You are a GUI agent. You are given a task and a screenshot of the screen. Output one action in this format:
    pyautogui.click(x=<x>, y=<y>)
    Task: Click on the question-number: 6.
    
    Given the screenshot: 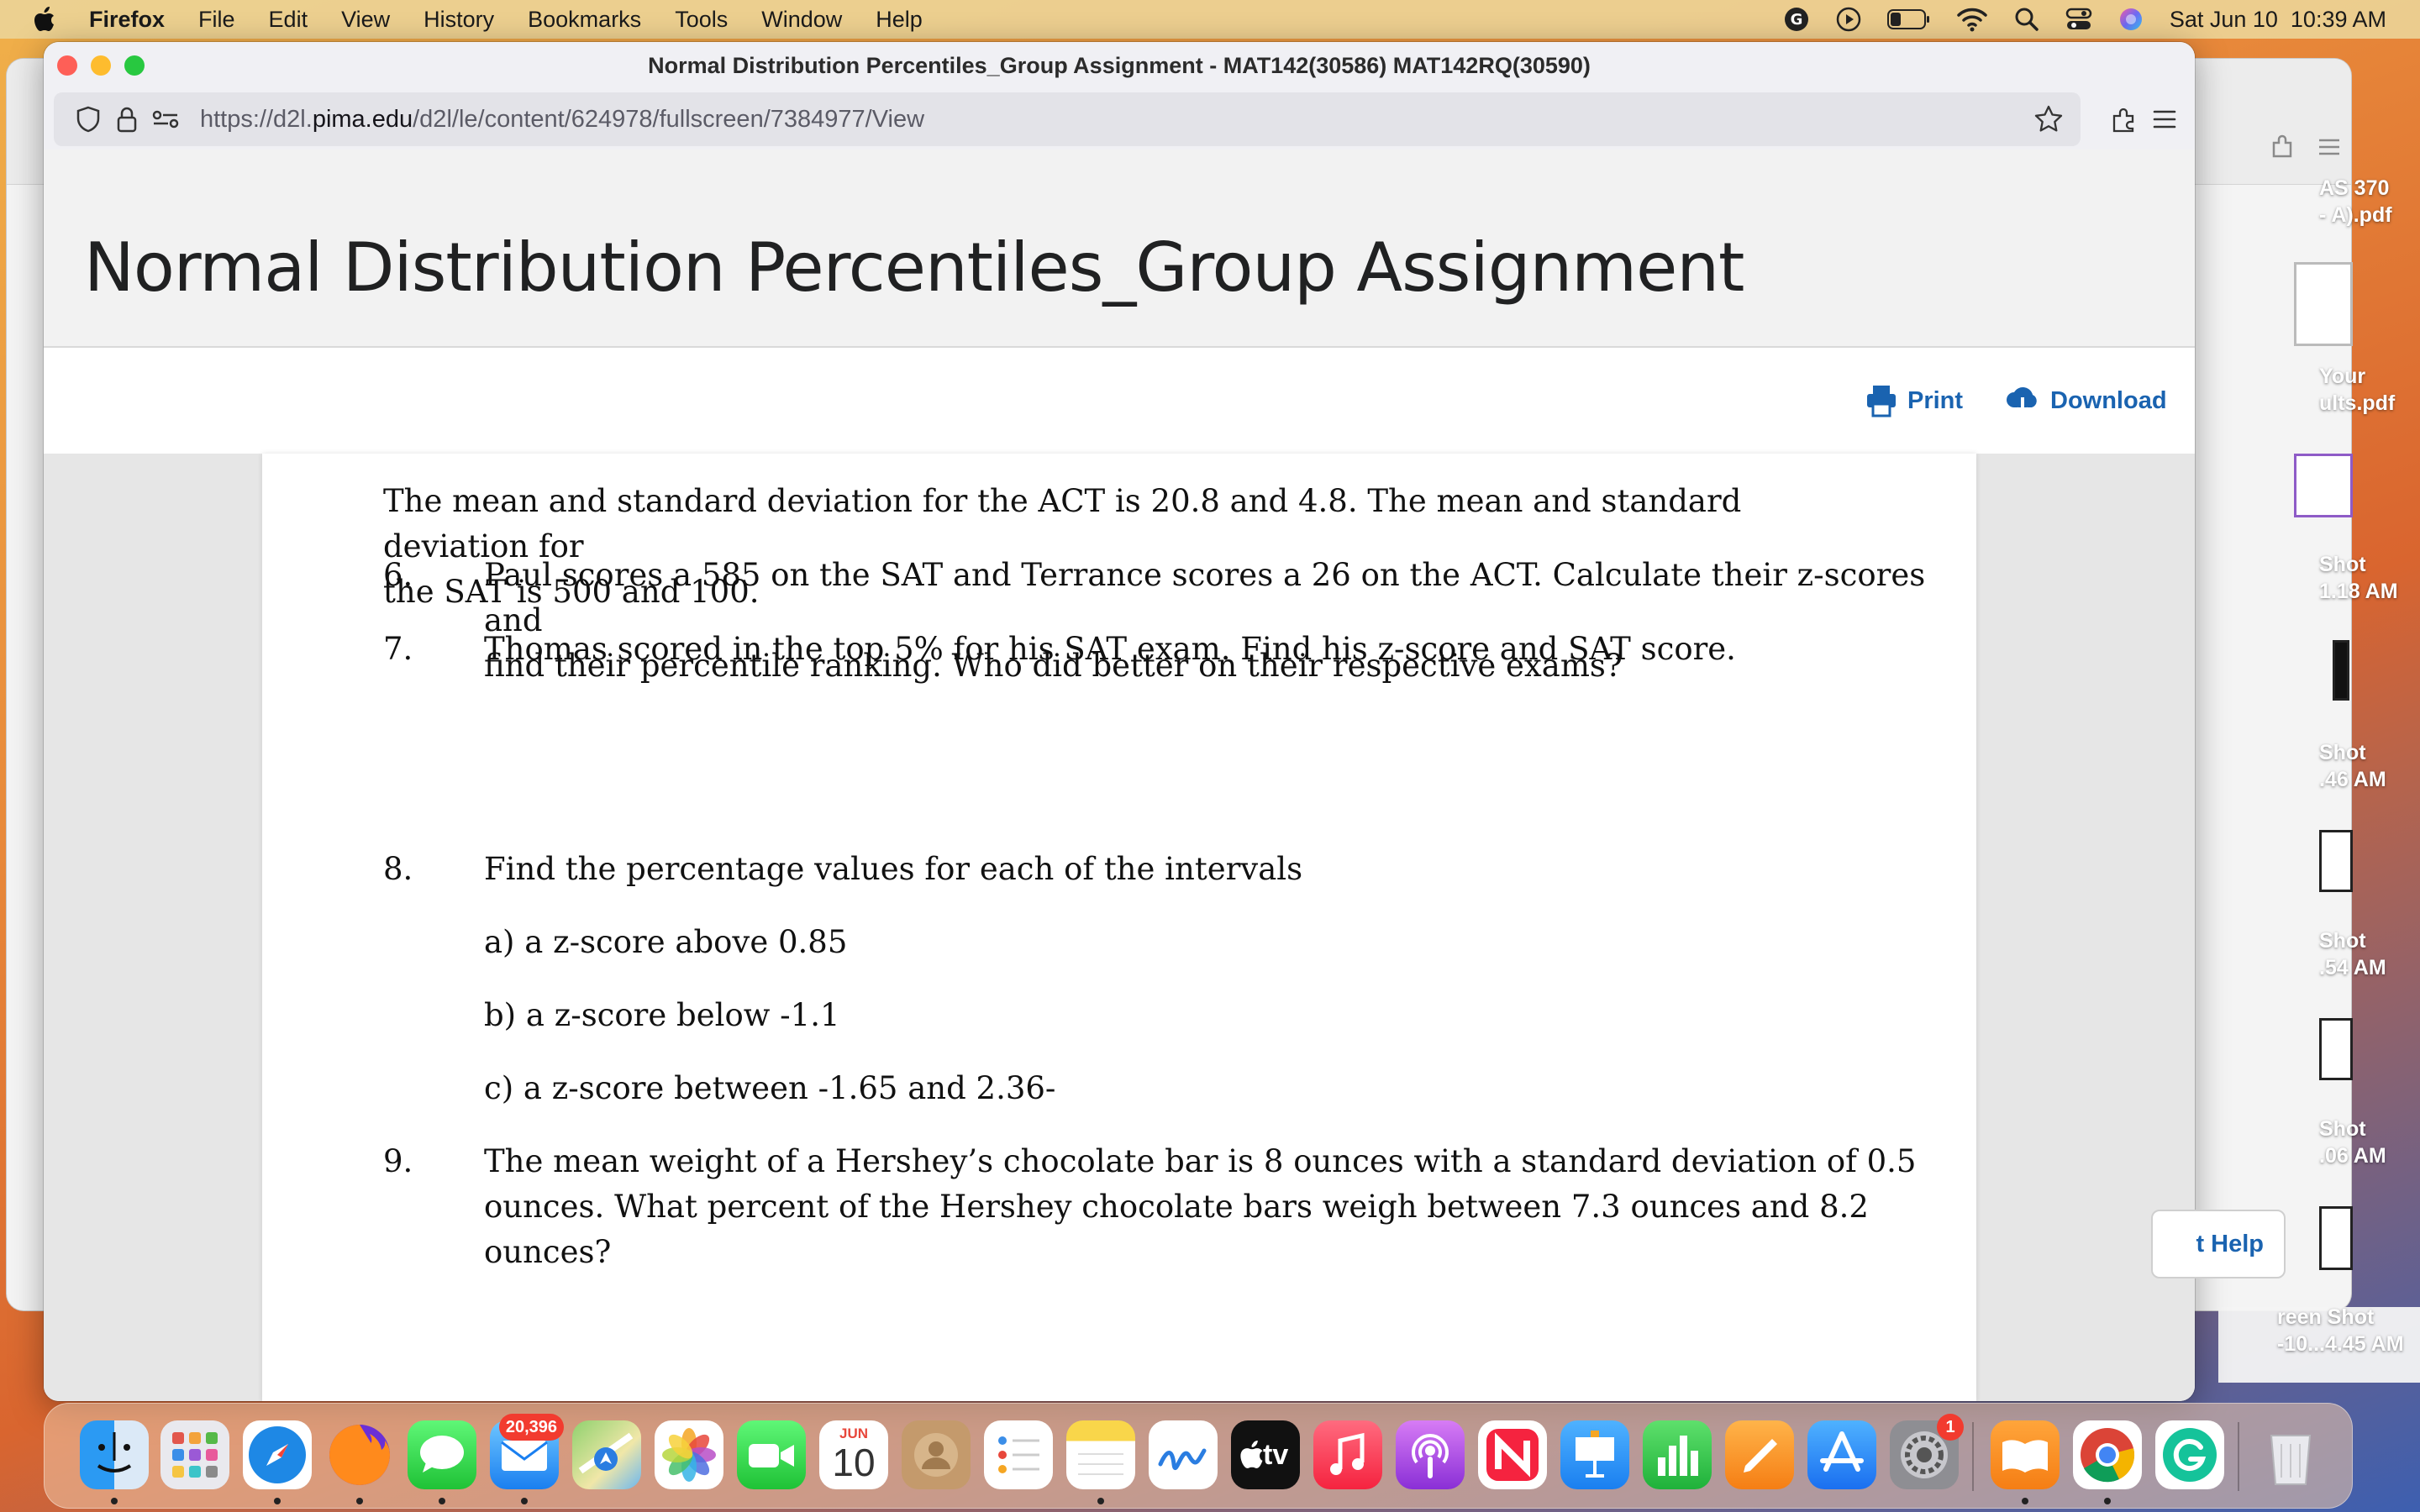 What is the action you would take?
    pyautogui.click(x=398, y=575)
    